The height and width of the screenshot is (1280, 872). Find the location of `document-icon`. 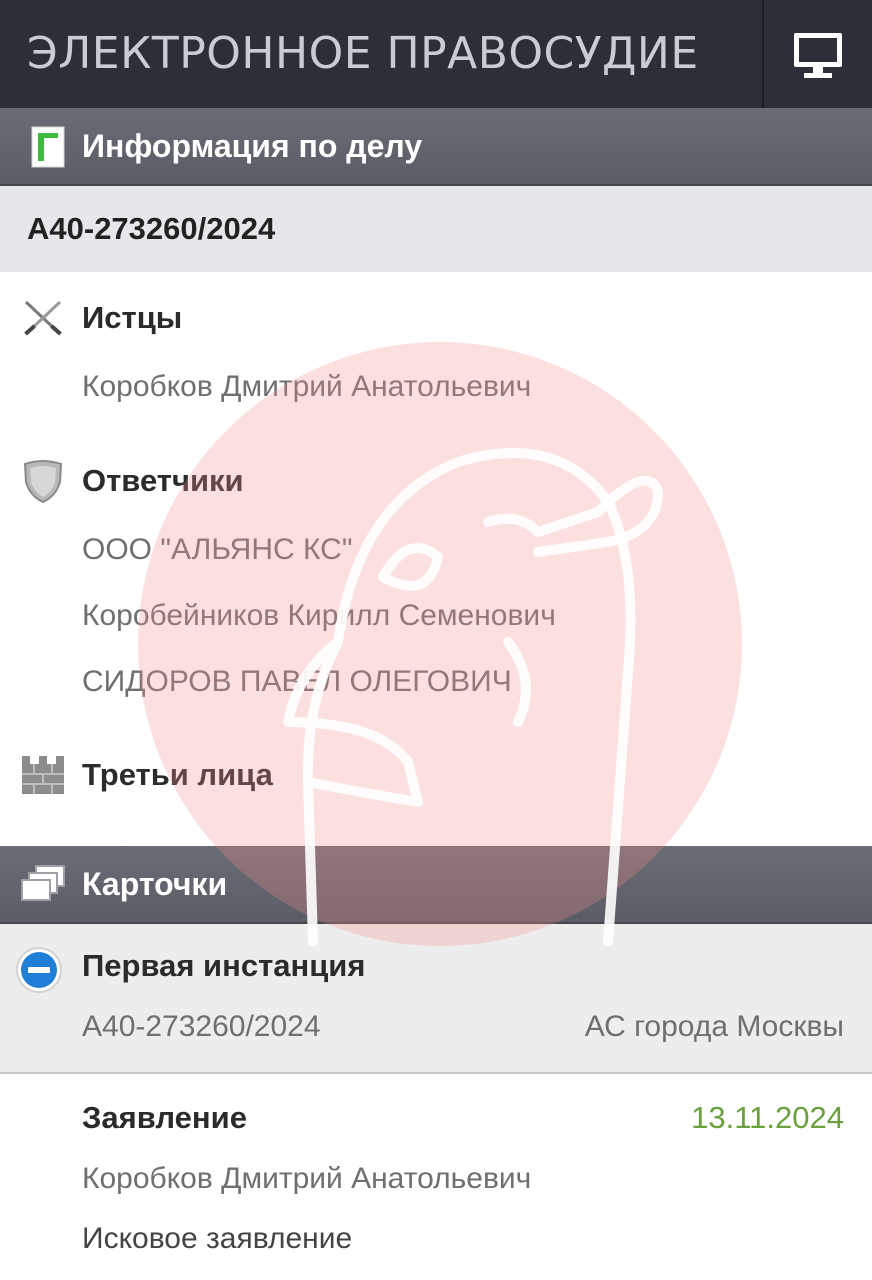

document-icon is located at coordinates (48, 147).